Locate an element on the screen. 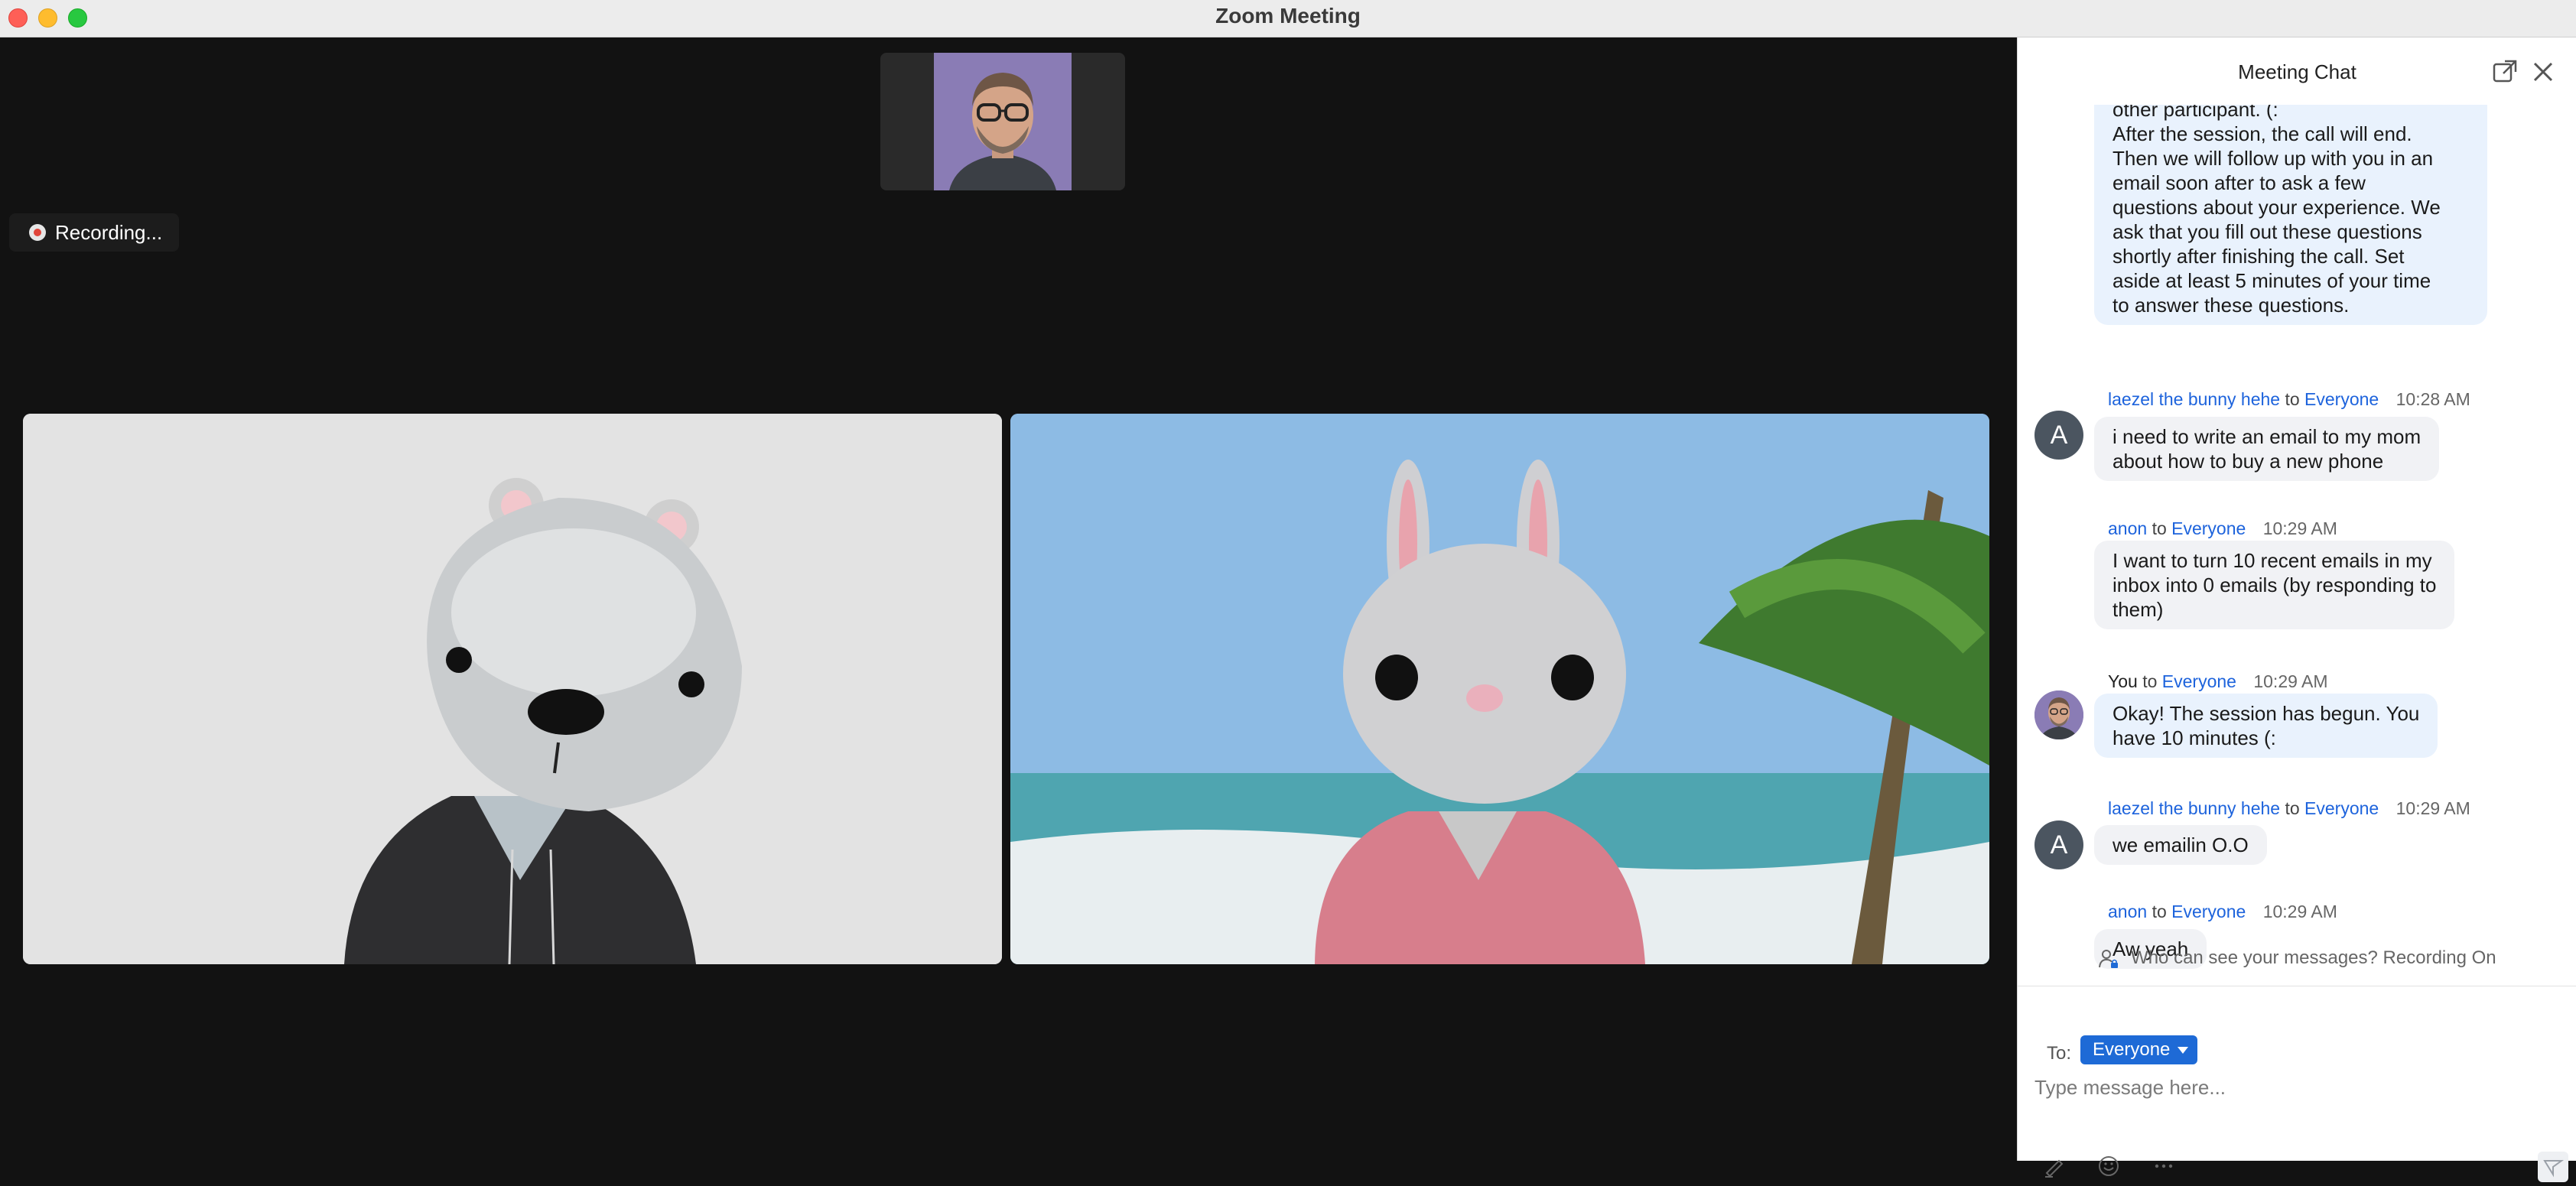 The image size is (2576, 1186). self-view-tile is located at coordinates (1002, 121).